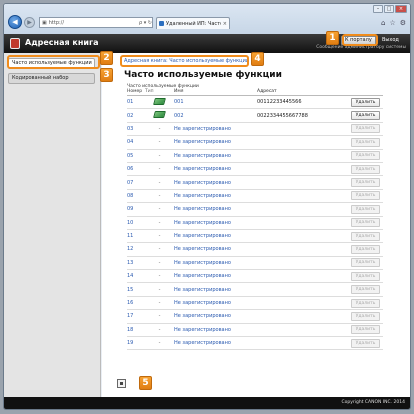 This screenshot has height=414, width=414. I want to click on table-row: 06 - Не зарегистрировано Удалить, so click(255, 170).